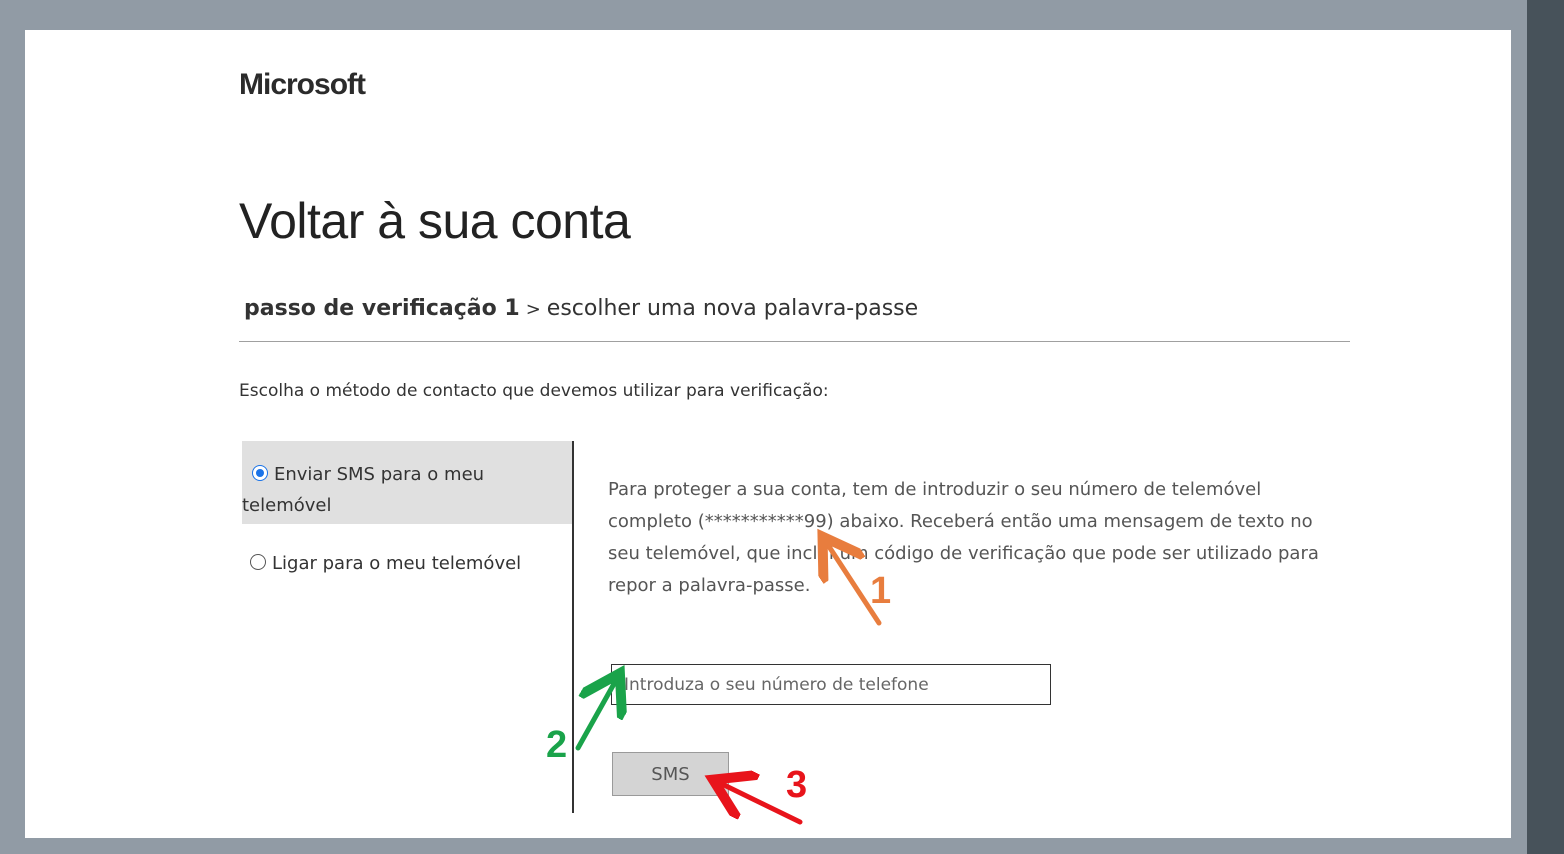  Describe the element at coordinates (363, 490) in the screenshot. I see `method-label: Enviar SMS para o meu telemóvel` at that location.